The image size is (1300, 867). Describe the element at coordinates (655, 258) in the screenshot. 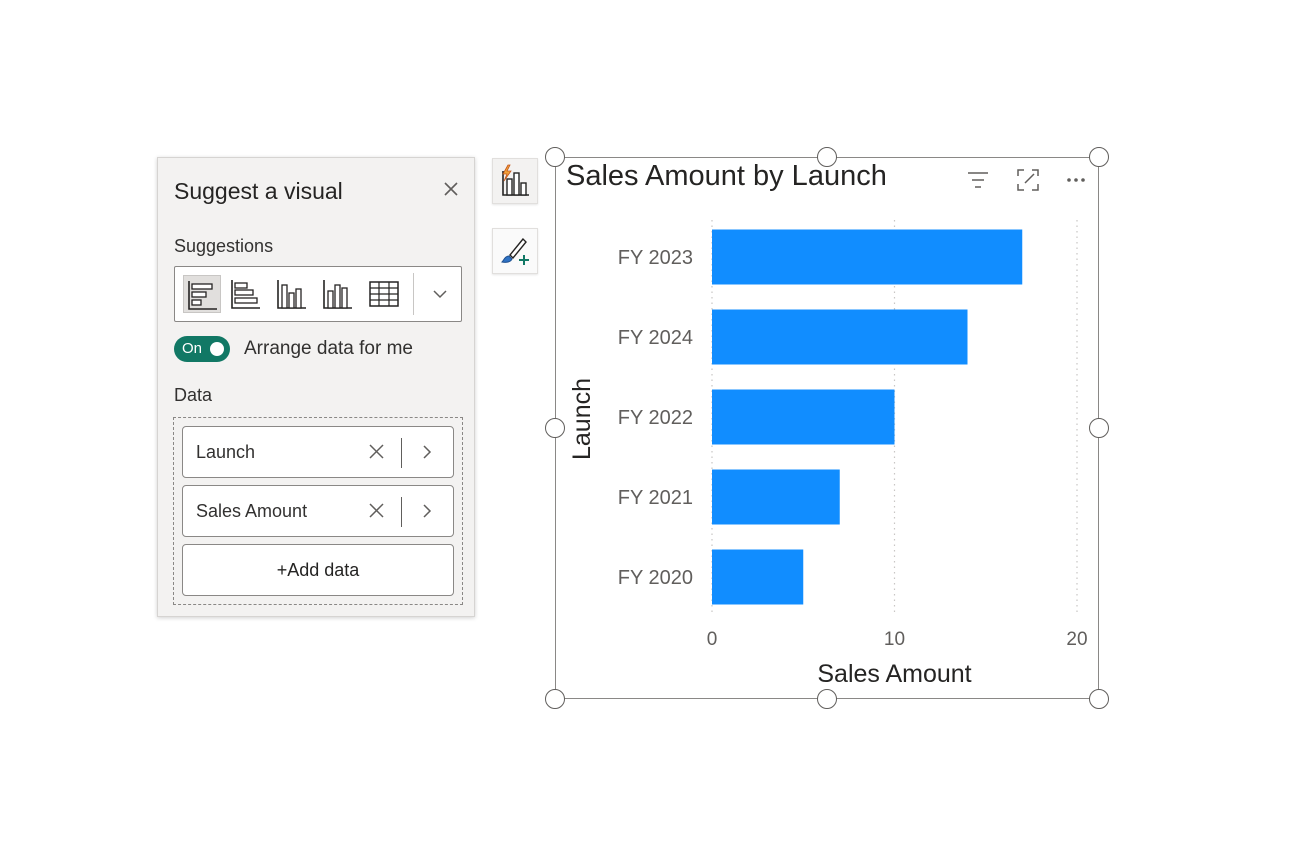

I see `y-category-label: FY 2023` at that location.